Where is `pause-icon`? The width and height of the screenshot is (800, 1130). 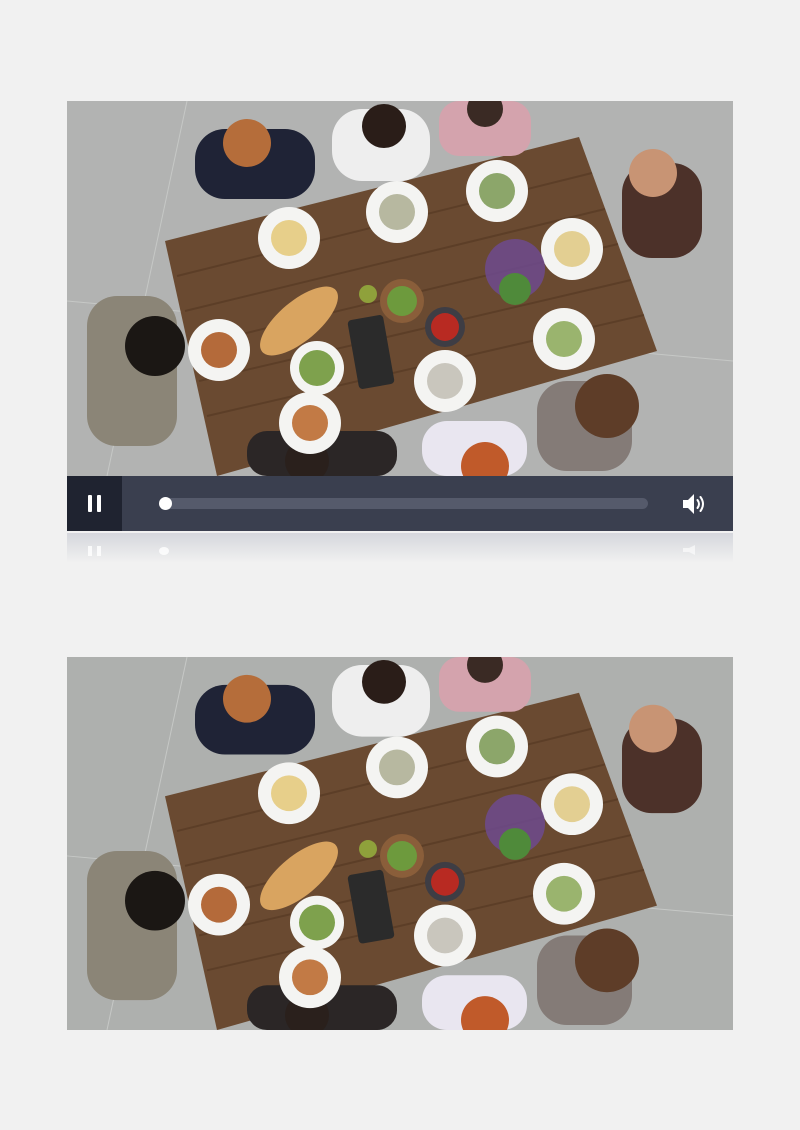
pause-icon is located at coordinates (90, 503).